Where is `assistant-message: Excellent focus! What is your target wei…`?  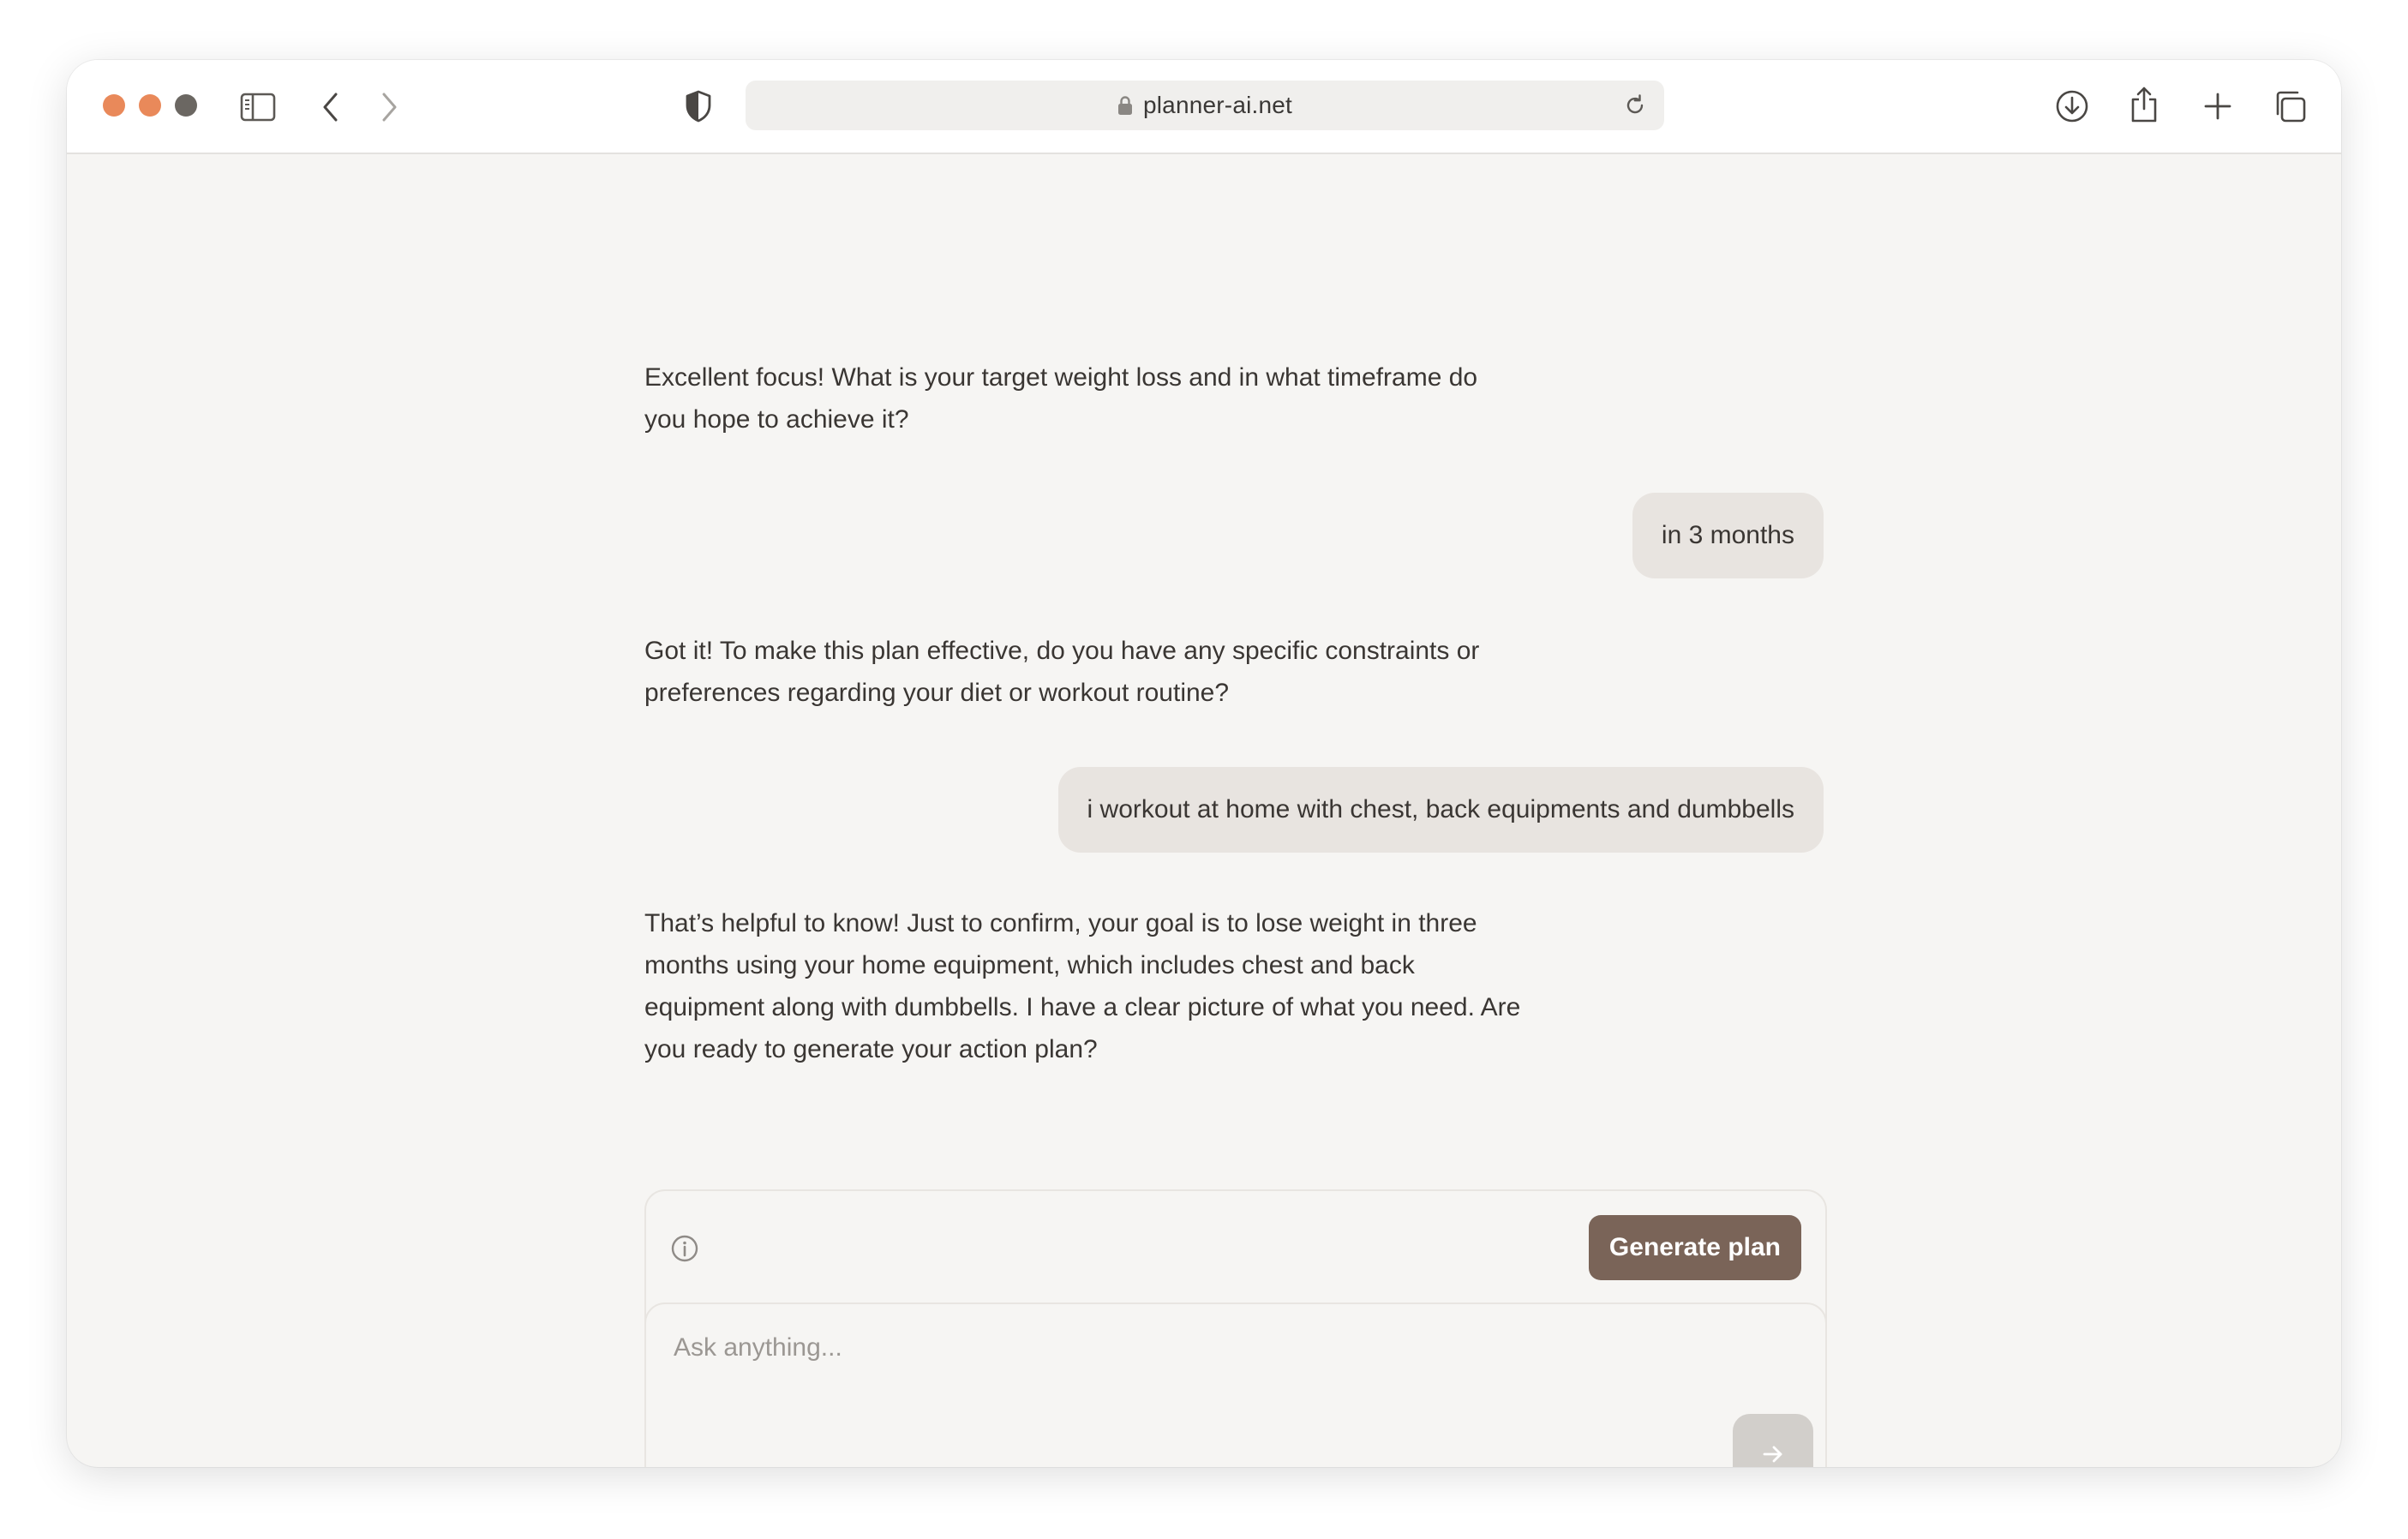 assistant-message: Excellent focus! What is your target wei… is located at coordinates (1060, 398).